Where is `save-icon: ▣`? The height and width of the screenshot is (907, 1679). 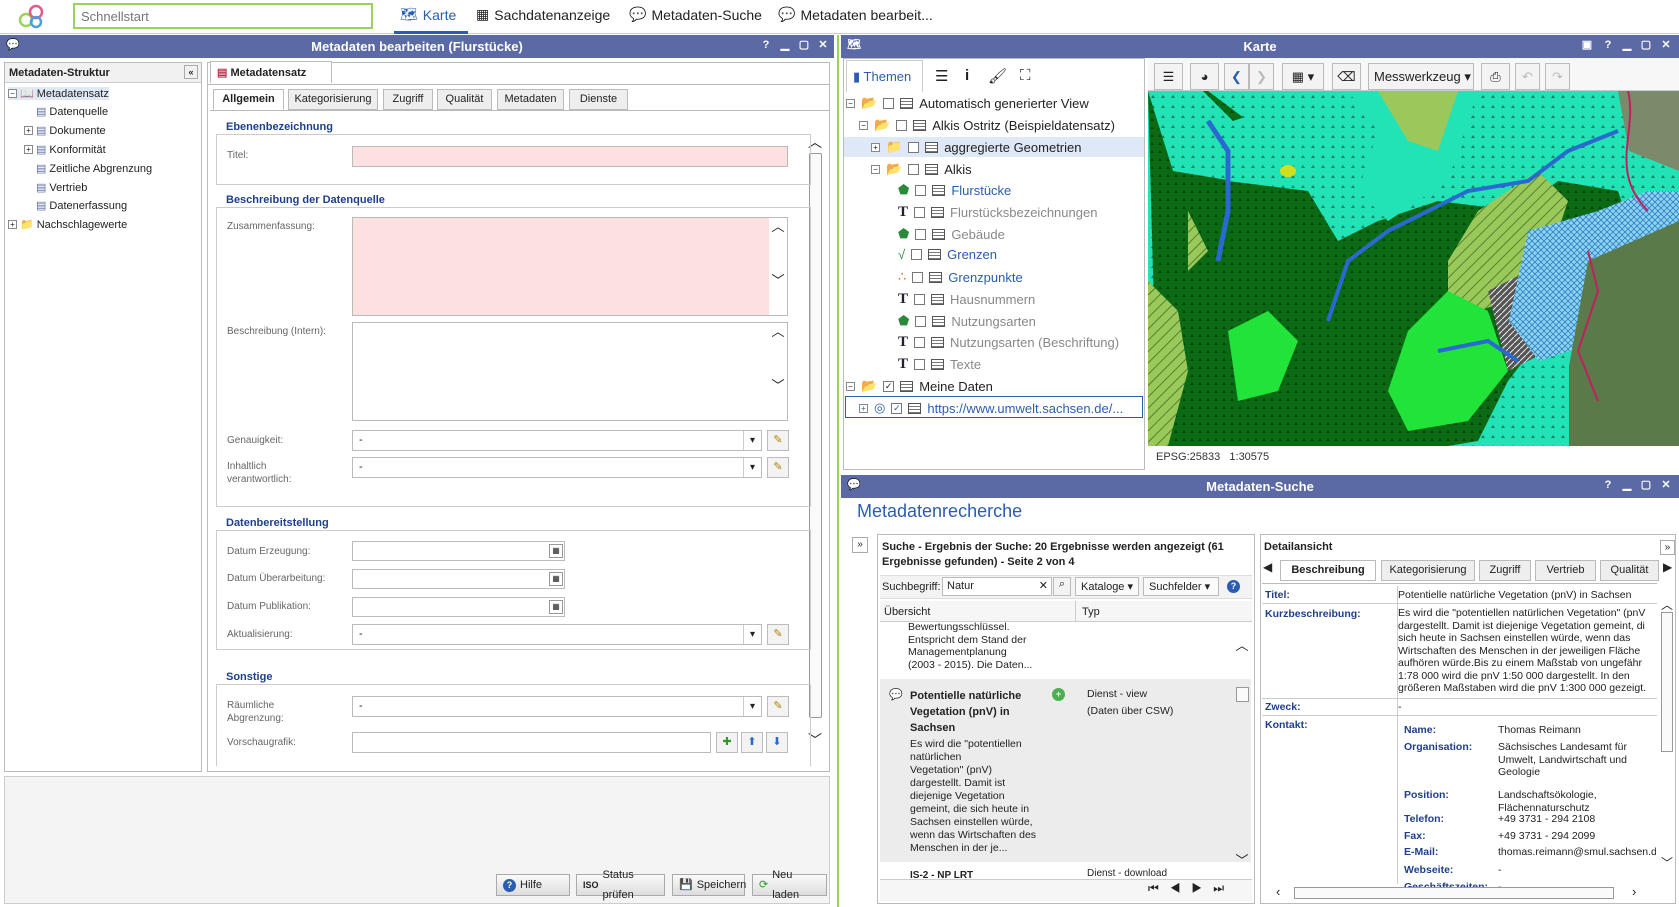 save-icon: ▣ is located at coordinates (1587, 45).